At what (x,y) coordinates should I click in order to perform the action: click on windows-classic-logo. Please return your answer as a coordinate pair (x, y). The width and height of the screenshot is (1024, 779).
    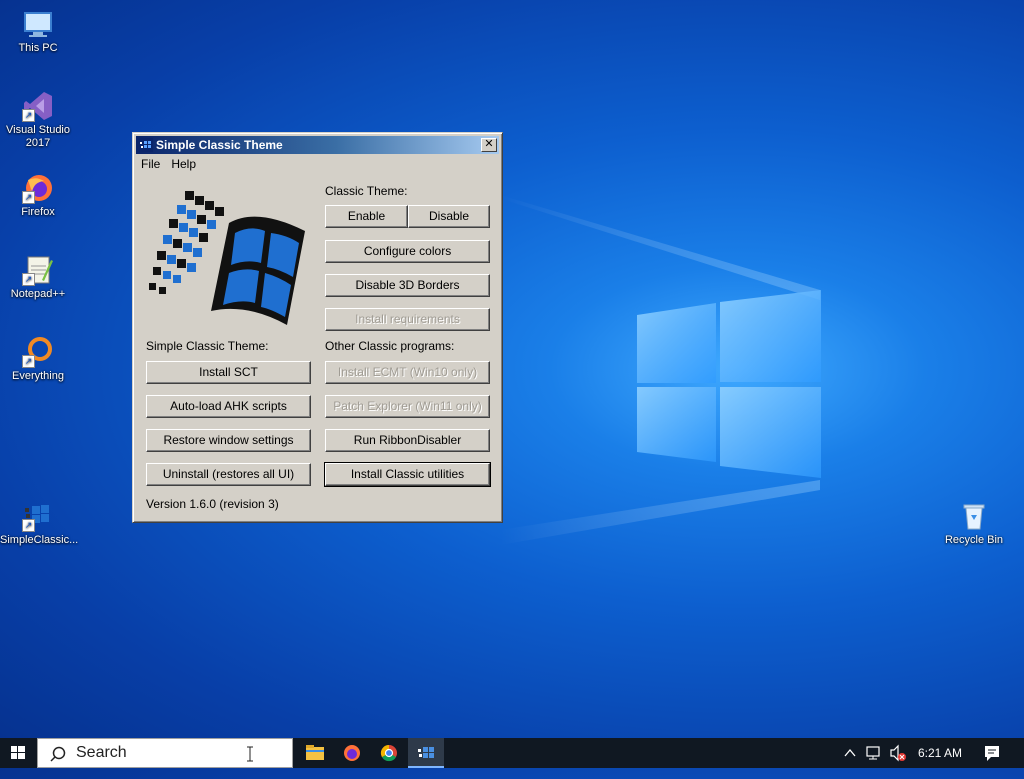
    Looking at the image, I should click on (227, 258).